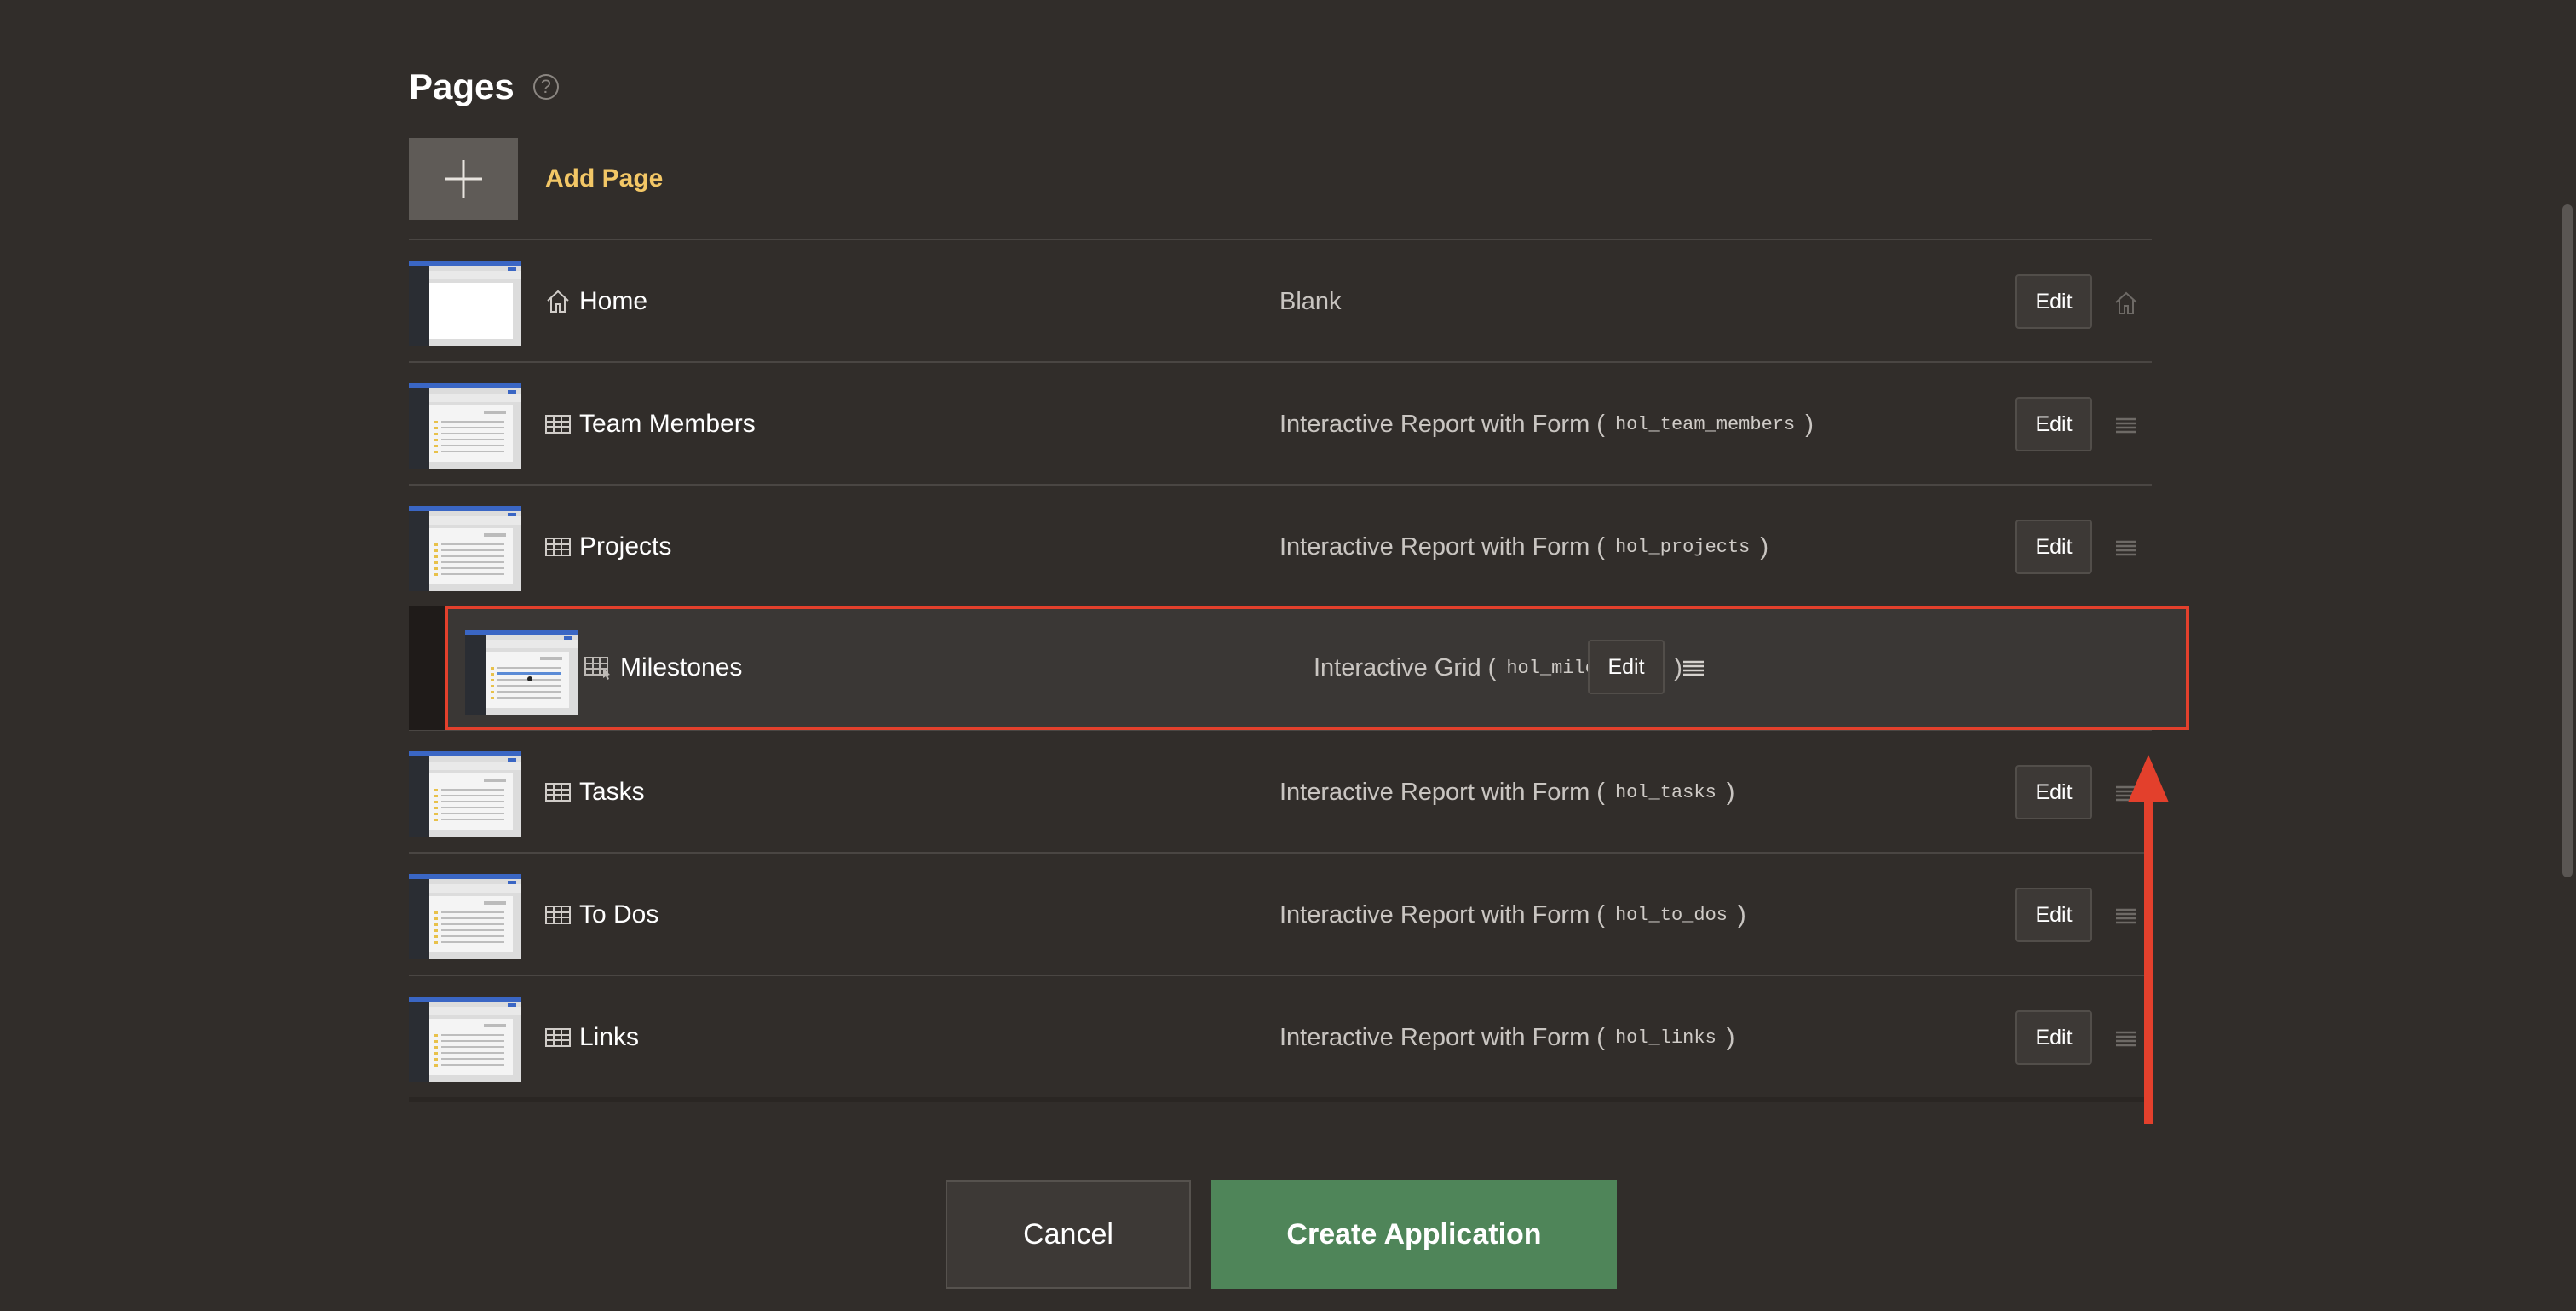  Describe the element at coordinates (558, 302) in the screenshot. I see `home-icon` at that location.